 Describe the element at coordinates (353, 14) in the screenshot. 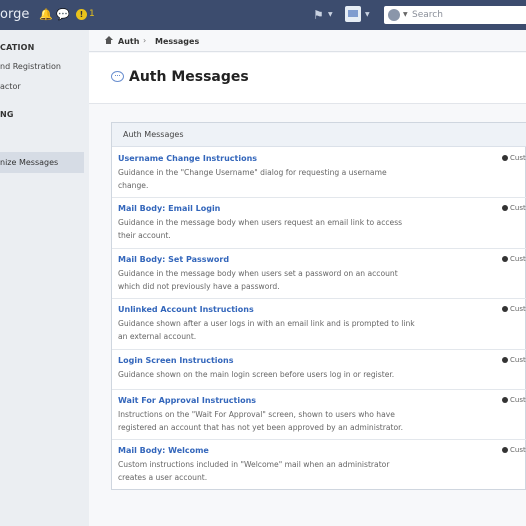

I see `avatar` at that location.